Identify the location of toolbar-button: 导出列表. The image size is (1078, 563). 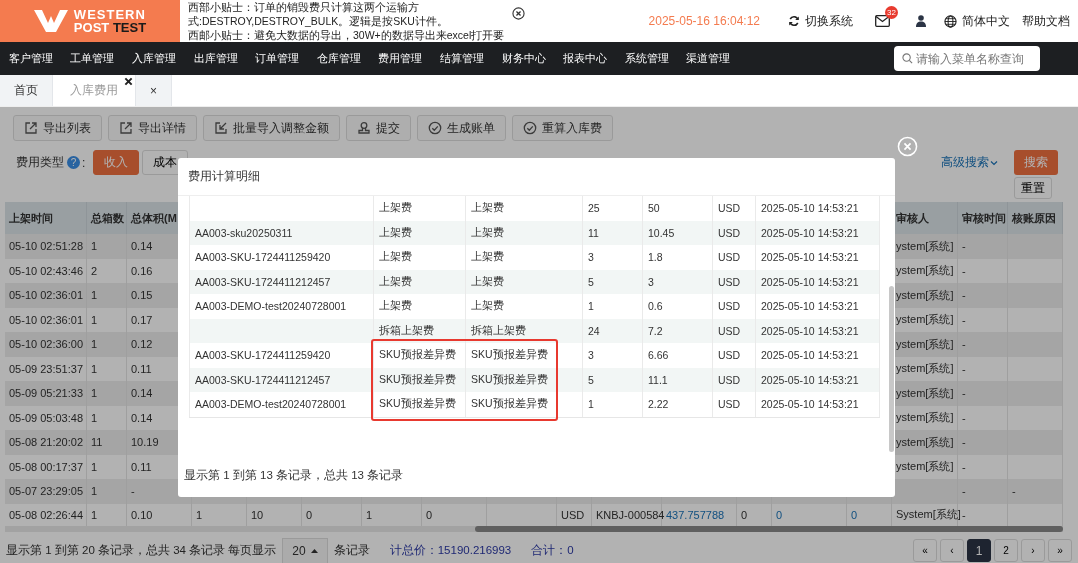
(57, 128).